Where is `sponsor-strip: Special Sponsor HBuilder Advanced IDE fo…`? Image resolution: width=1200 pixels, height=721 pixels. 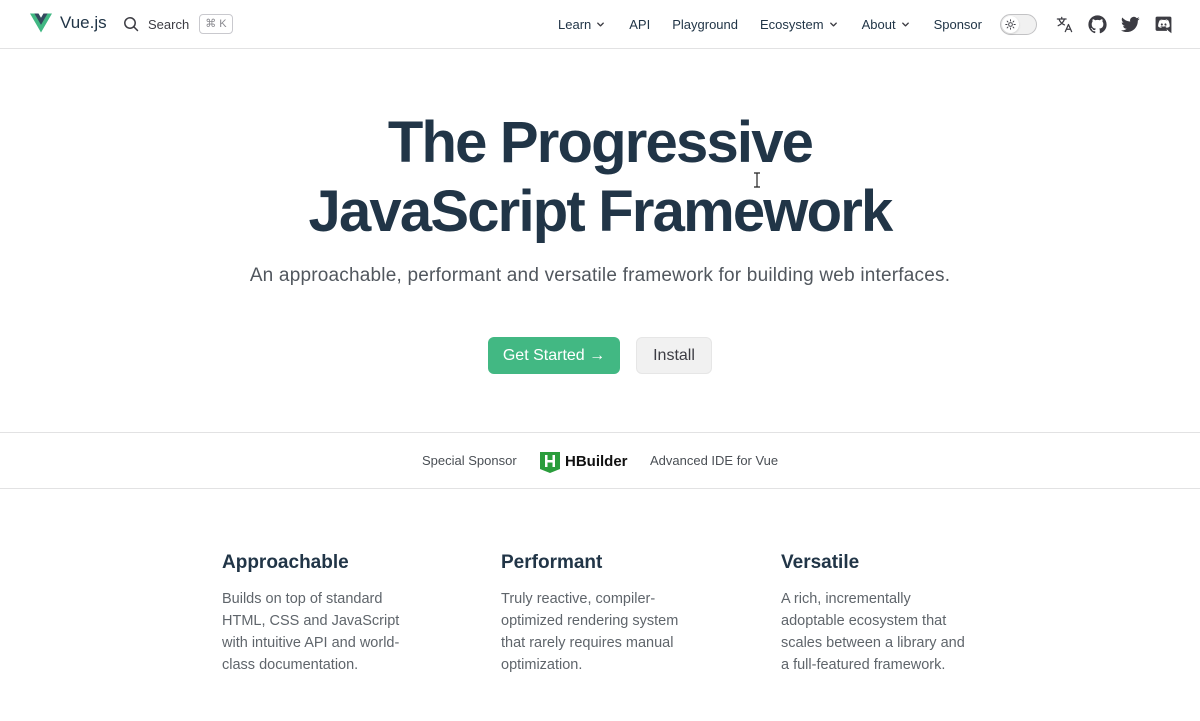
sponsor-strip: Special Sponsor HBuilder Advanced IDE fo… is located at coordinates (600, 460).